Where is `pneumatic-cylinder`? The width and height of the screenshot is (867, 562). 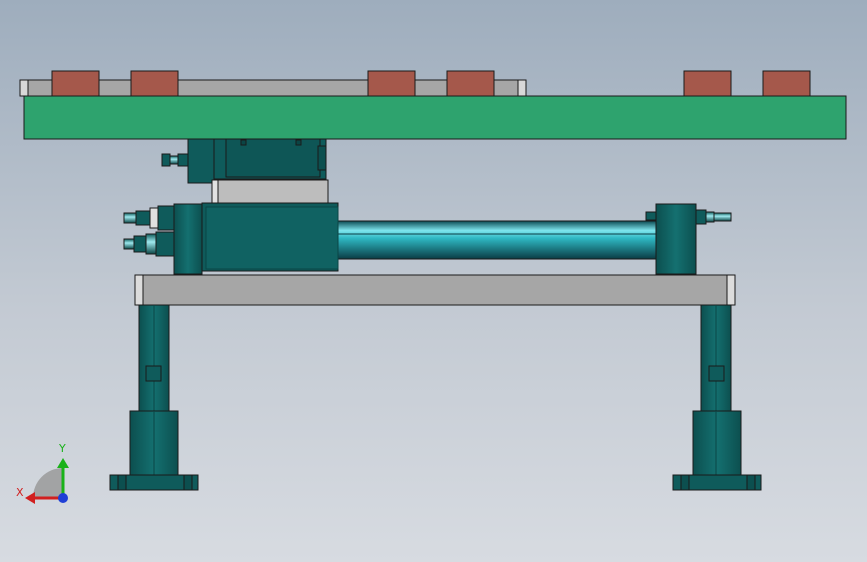
pneumatic-cylinder is located at coordinates (427, 238).